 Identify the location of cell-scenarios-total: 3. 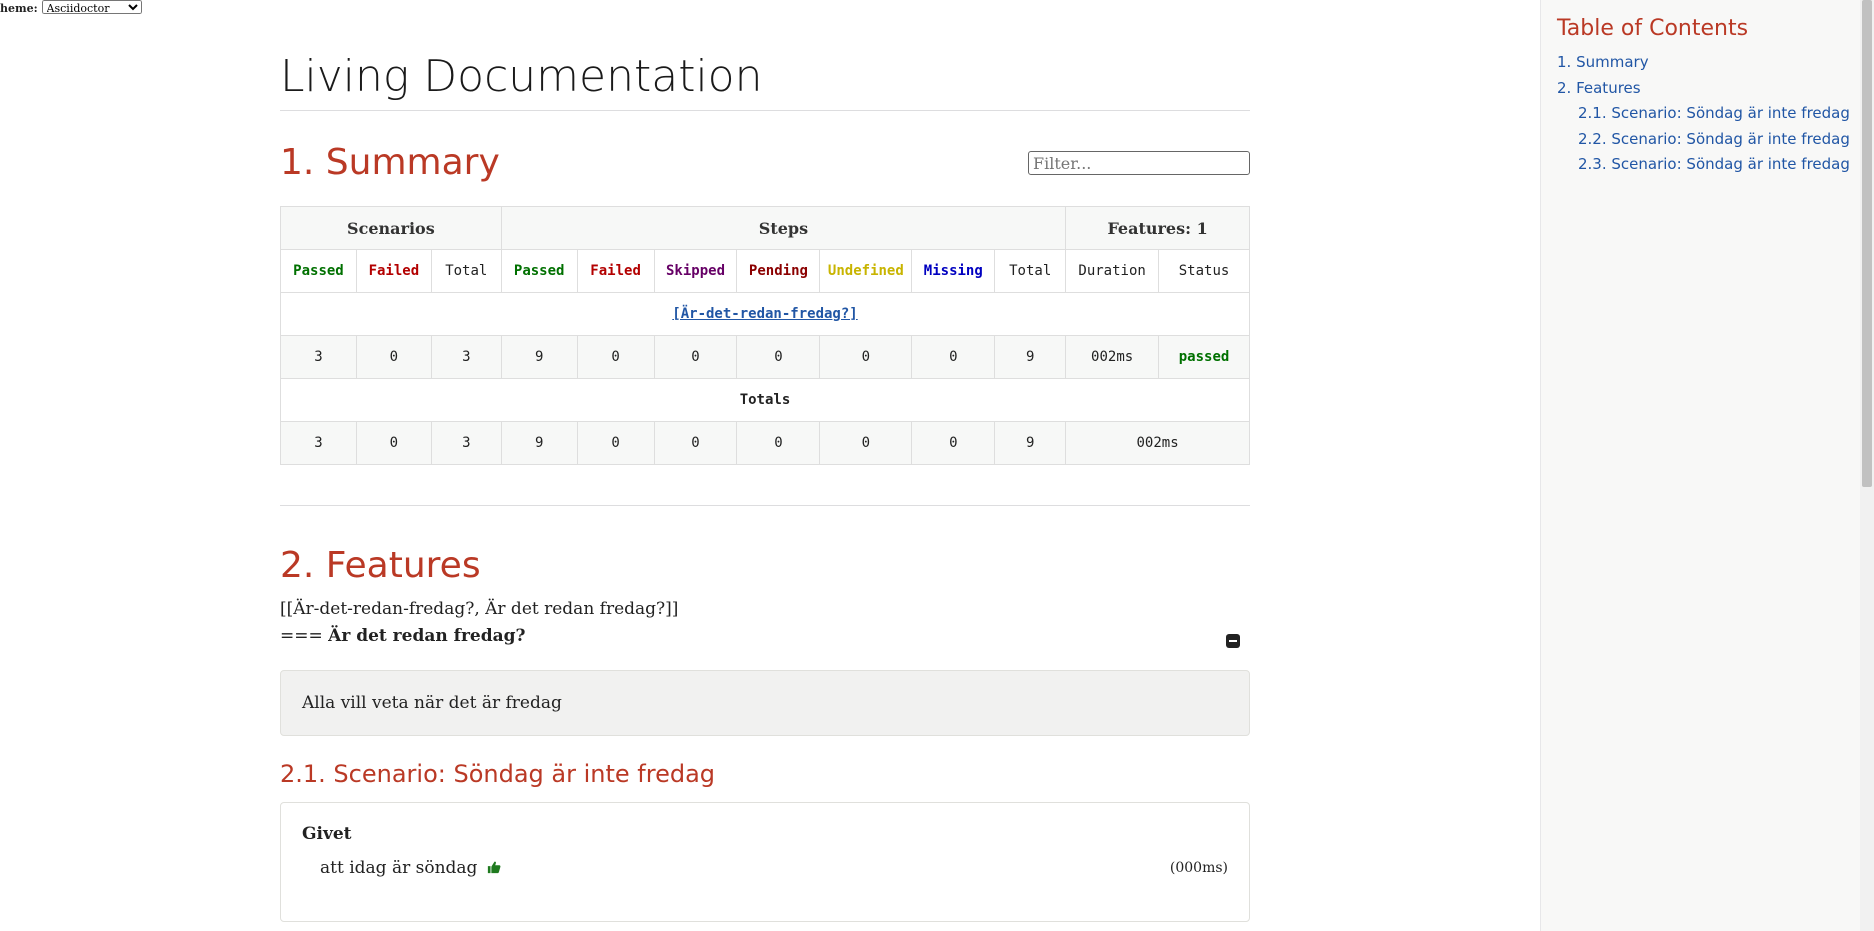
(466, 357).